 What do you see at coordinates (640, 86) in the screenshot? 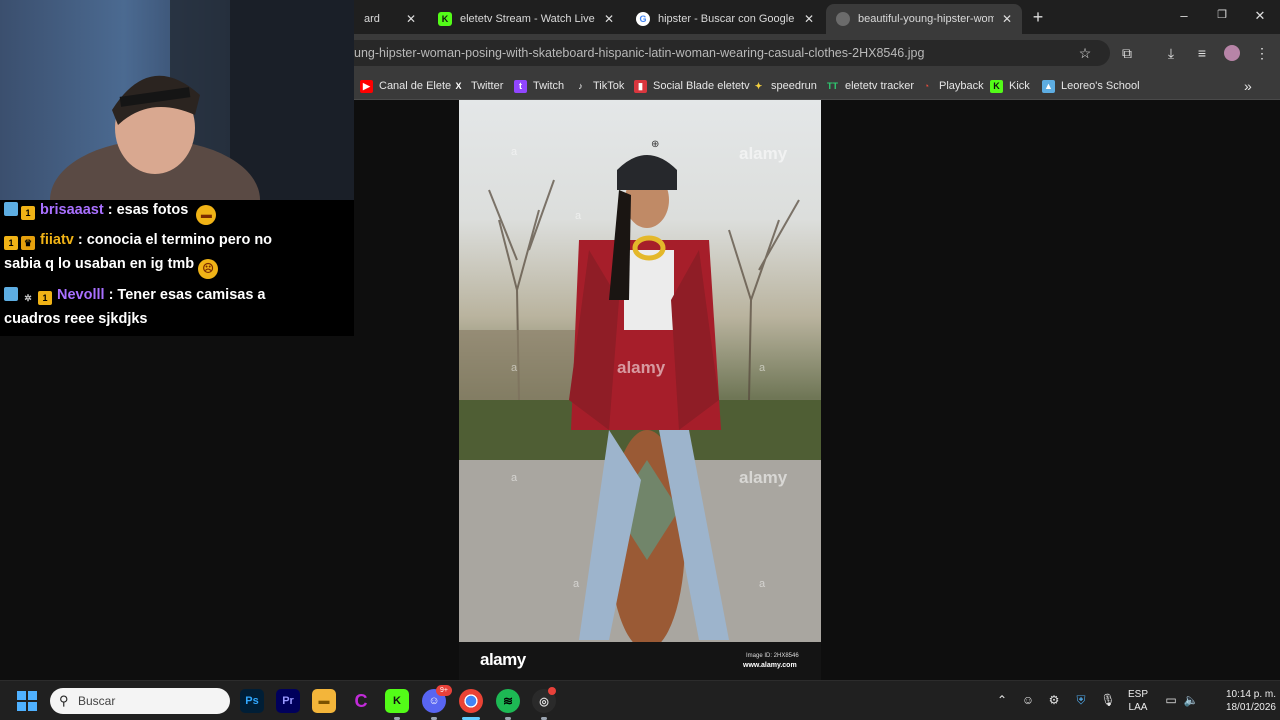
I see `socialblade-icon: ▮` at bounding box center [640, 86].